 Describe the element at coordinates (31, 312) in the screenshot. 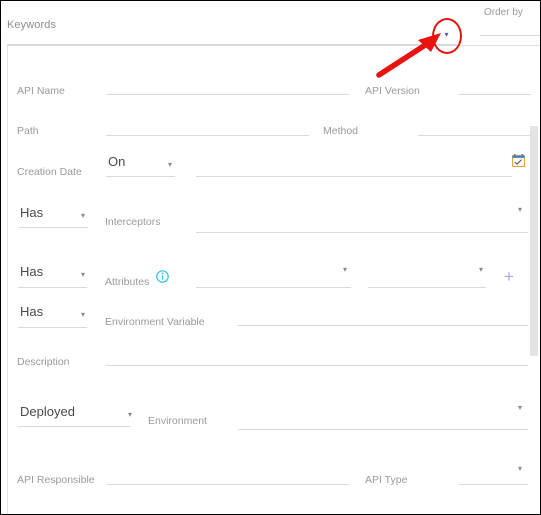

I see `environment-variable-operator-value: Has` at that location.